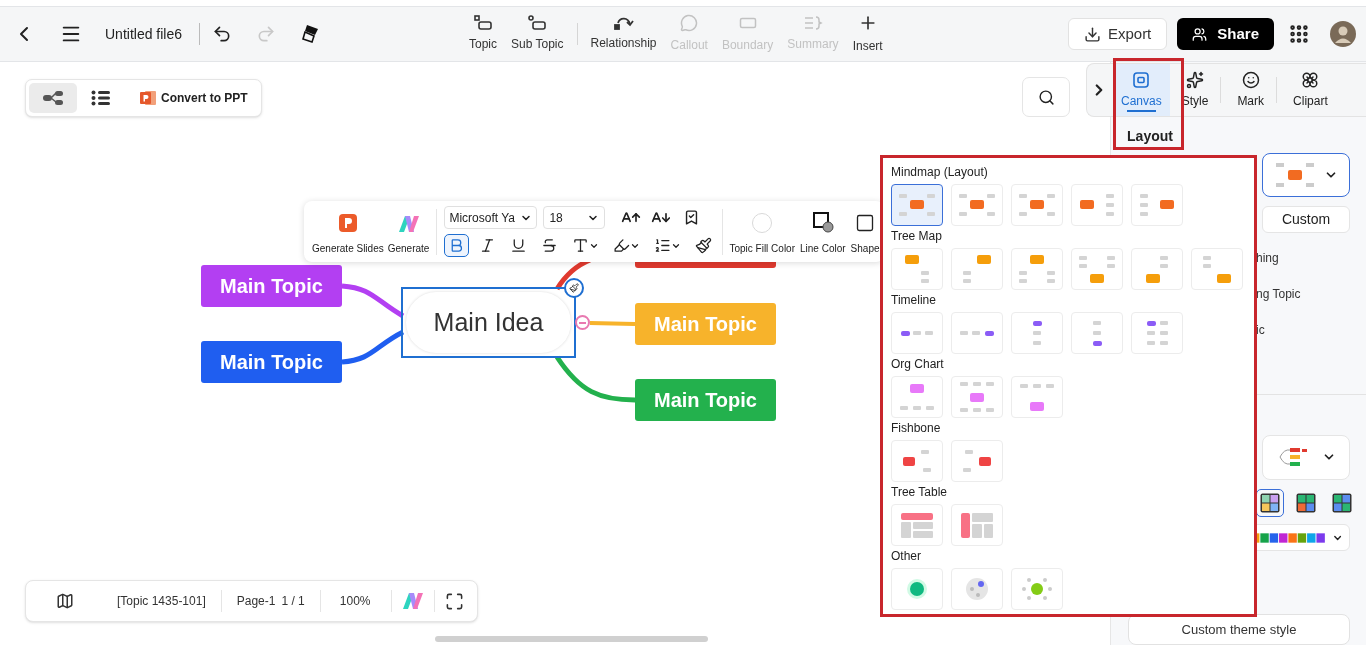 The width and height of the screenshot is (1366, 645). I want to click on export-button: Export, so click(1117, 34).